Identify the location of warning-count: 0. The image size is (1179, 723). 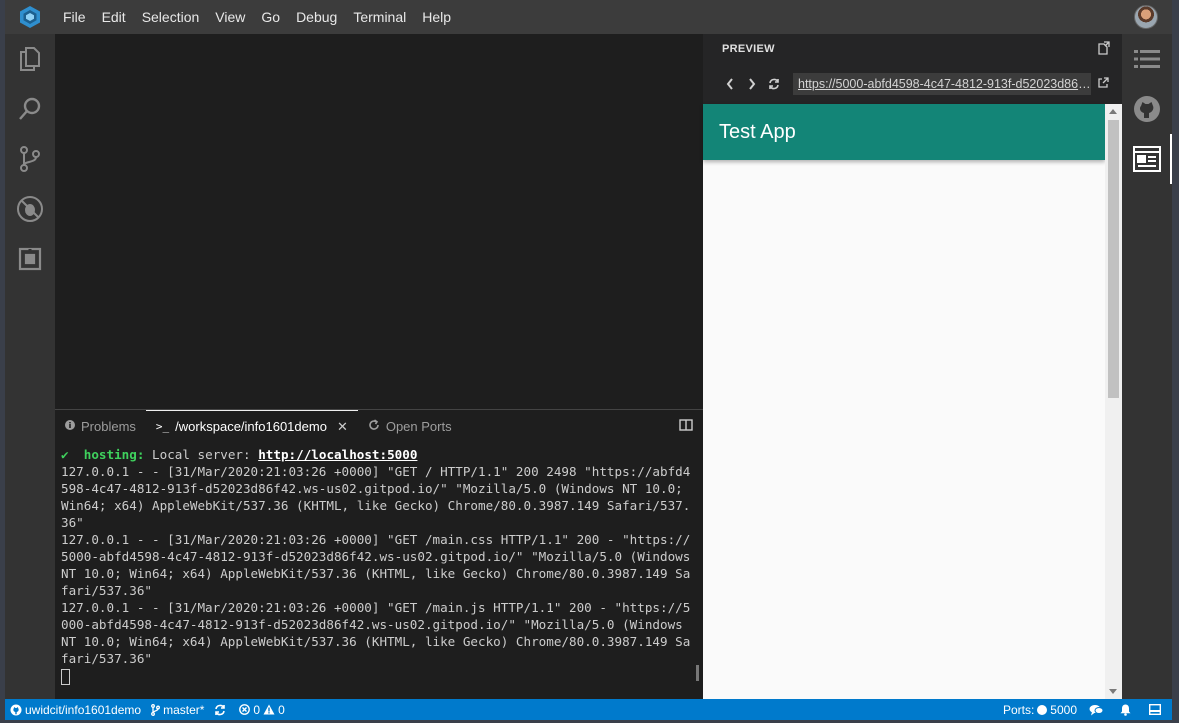
(281, 709).